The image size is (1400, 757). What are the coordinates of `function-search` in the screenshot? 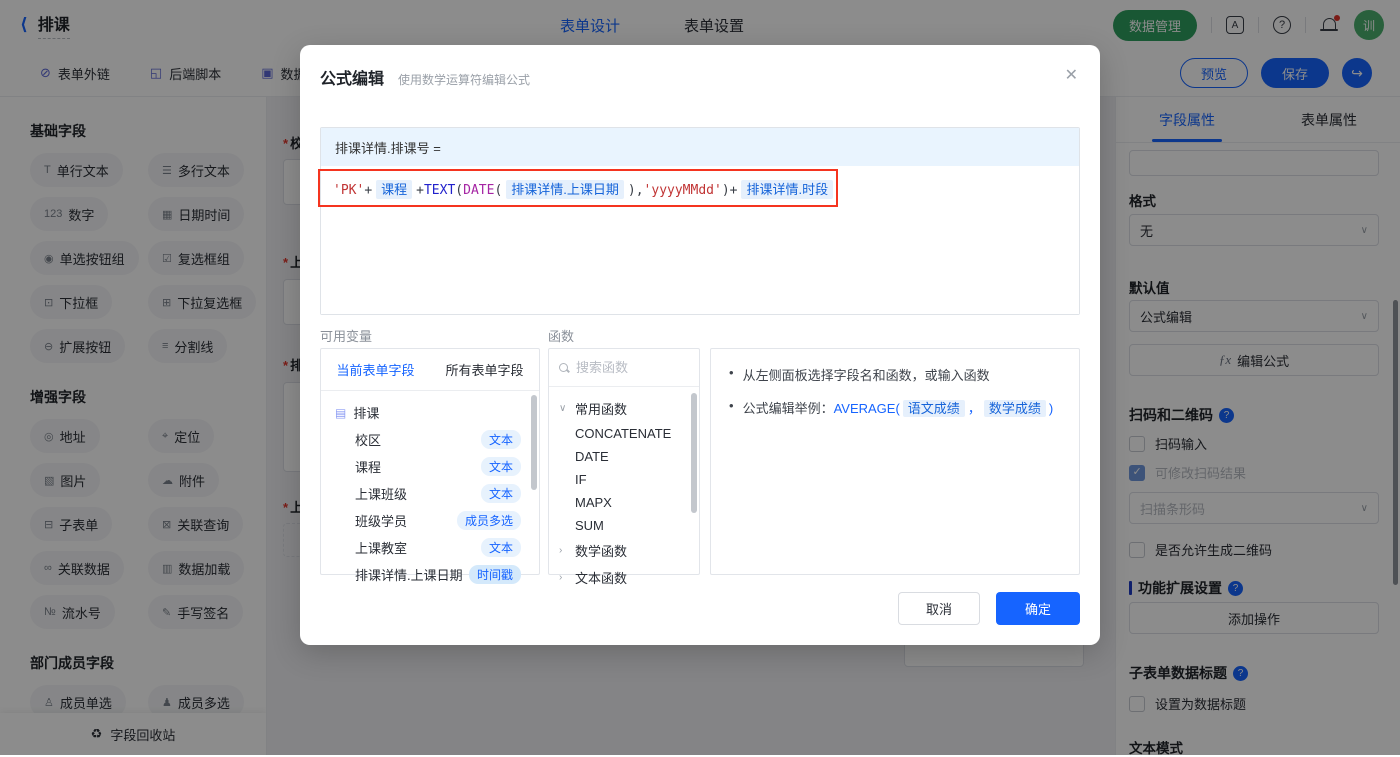 It's located at (624, 368).